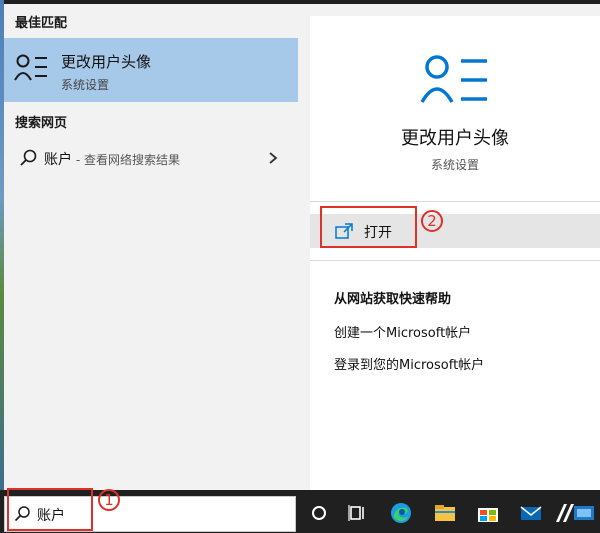 This screenshot has width=600, height=533. I want to click on help-title: 从网站获取快速帮助, so click(393, 299).